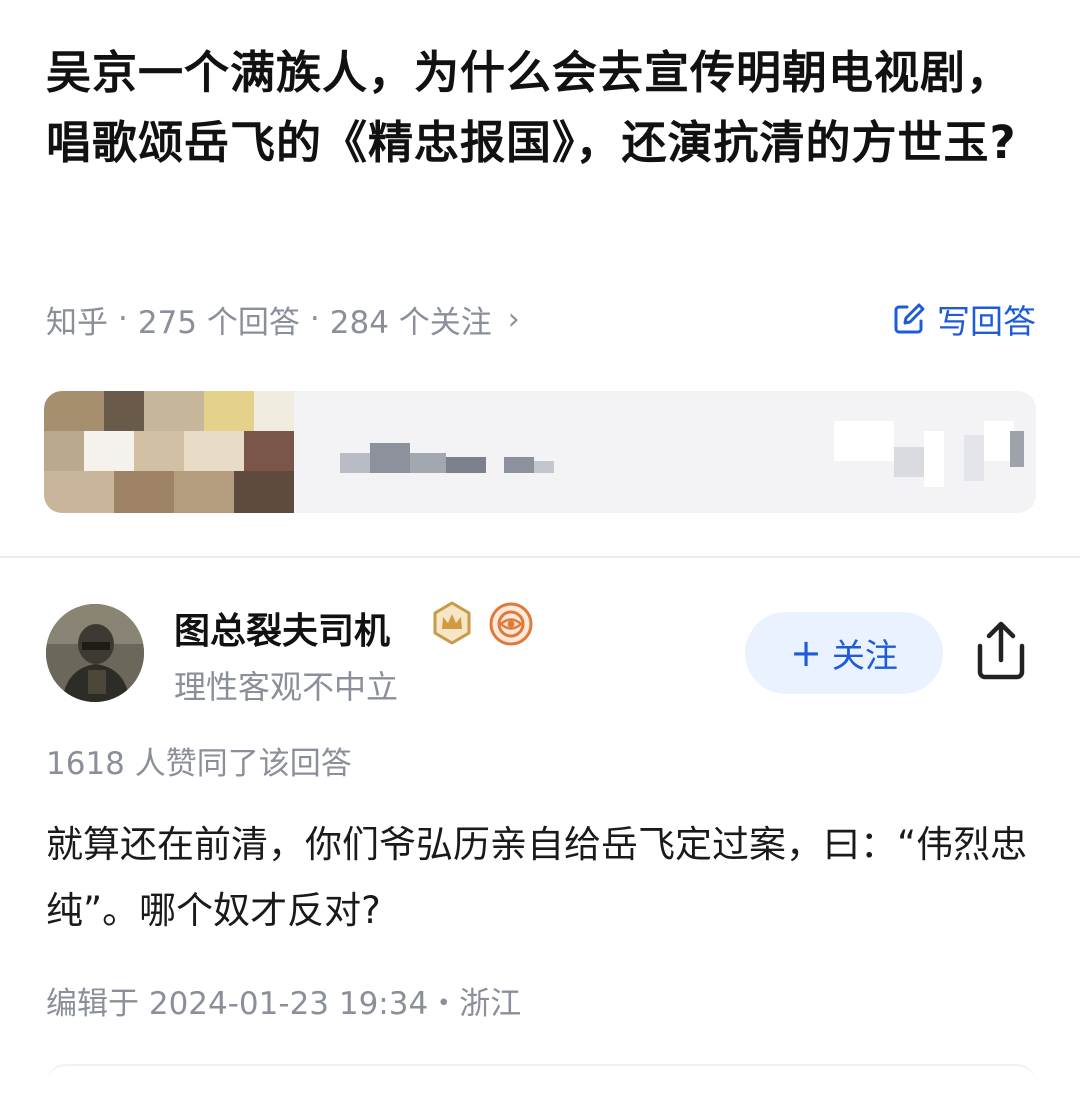 This screenshot has height=1096, width=1080. I want to click on write-answer-button: 写回答, so click(963, 319).